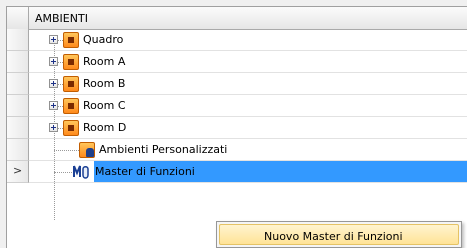 The width and height of the screenshot is (467, 248). Describe the element at coordinates (145, 171) in the screenshot. I see `tree-item-label: Master di Funzioni` at that location.